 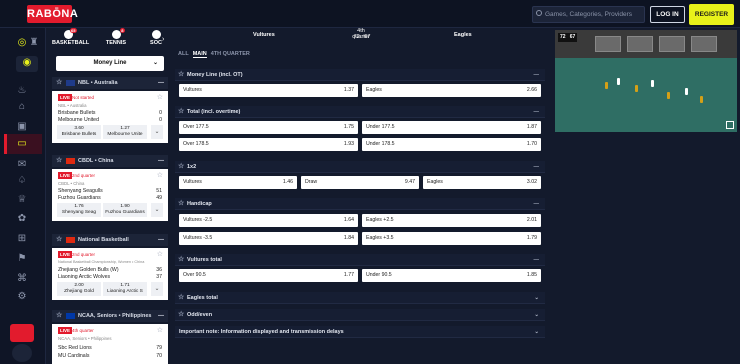 What do you see at coordinates (22, 297) in the screenshot?
I see `settings-icon: ⚙` at bounding box center [22, 297].